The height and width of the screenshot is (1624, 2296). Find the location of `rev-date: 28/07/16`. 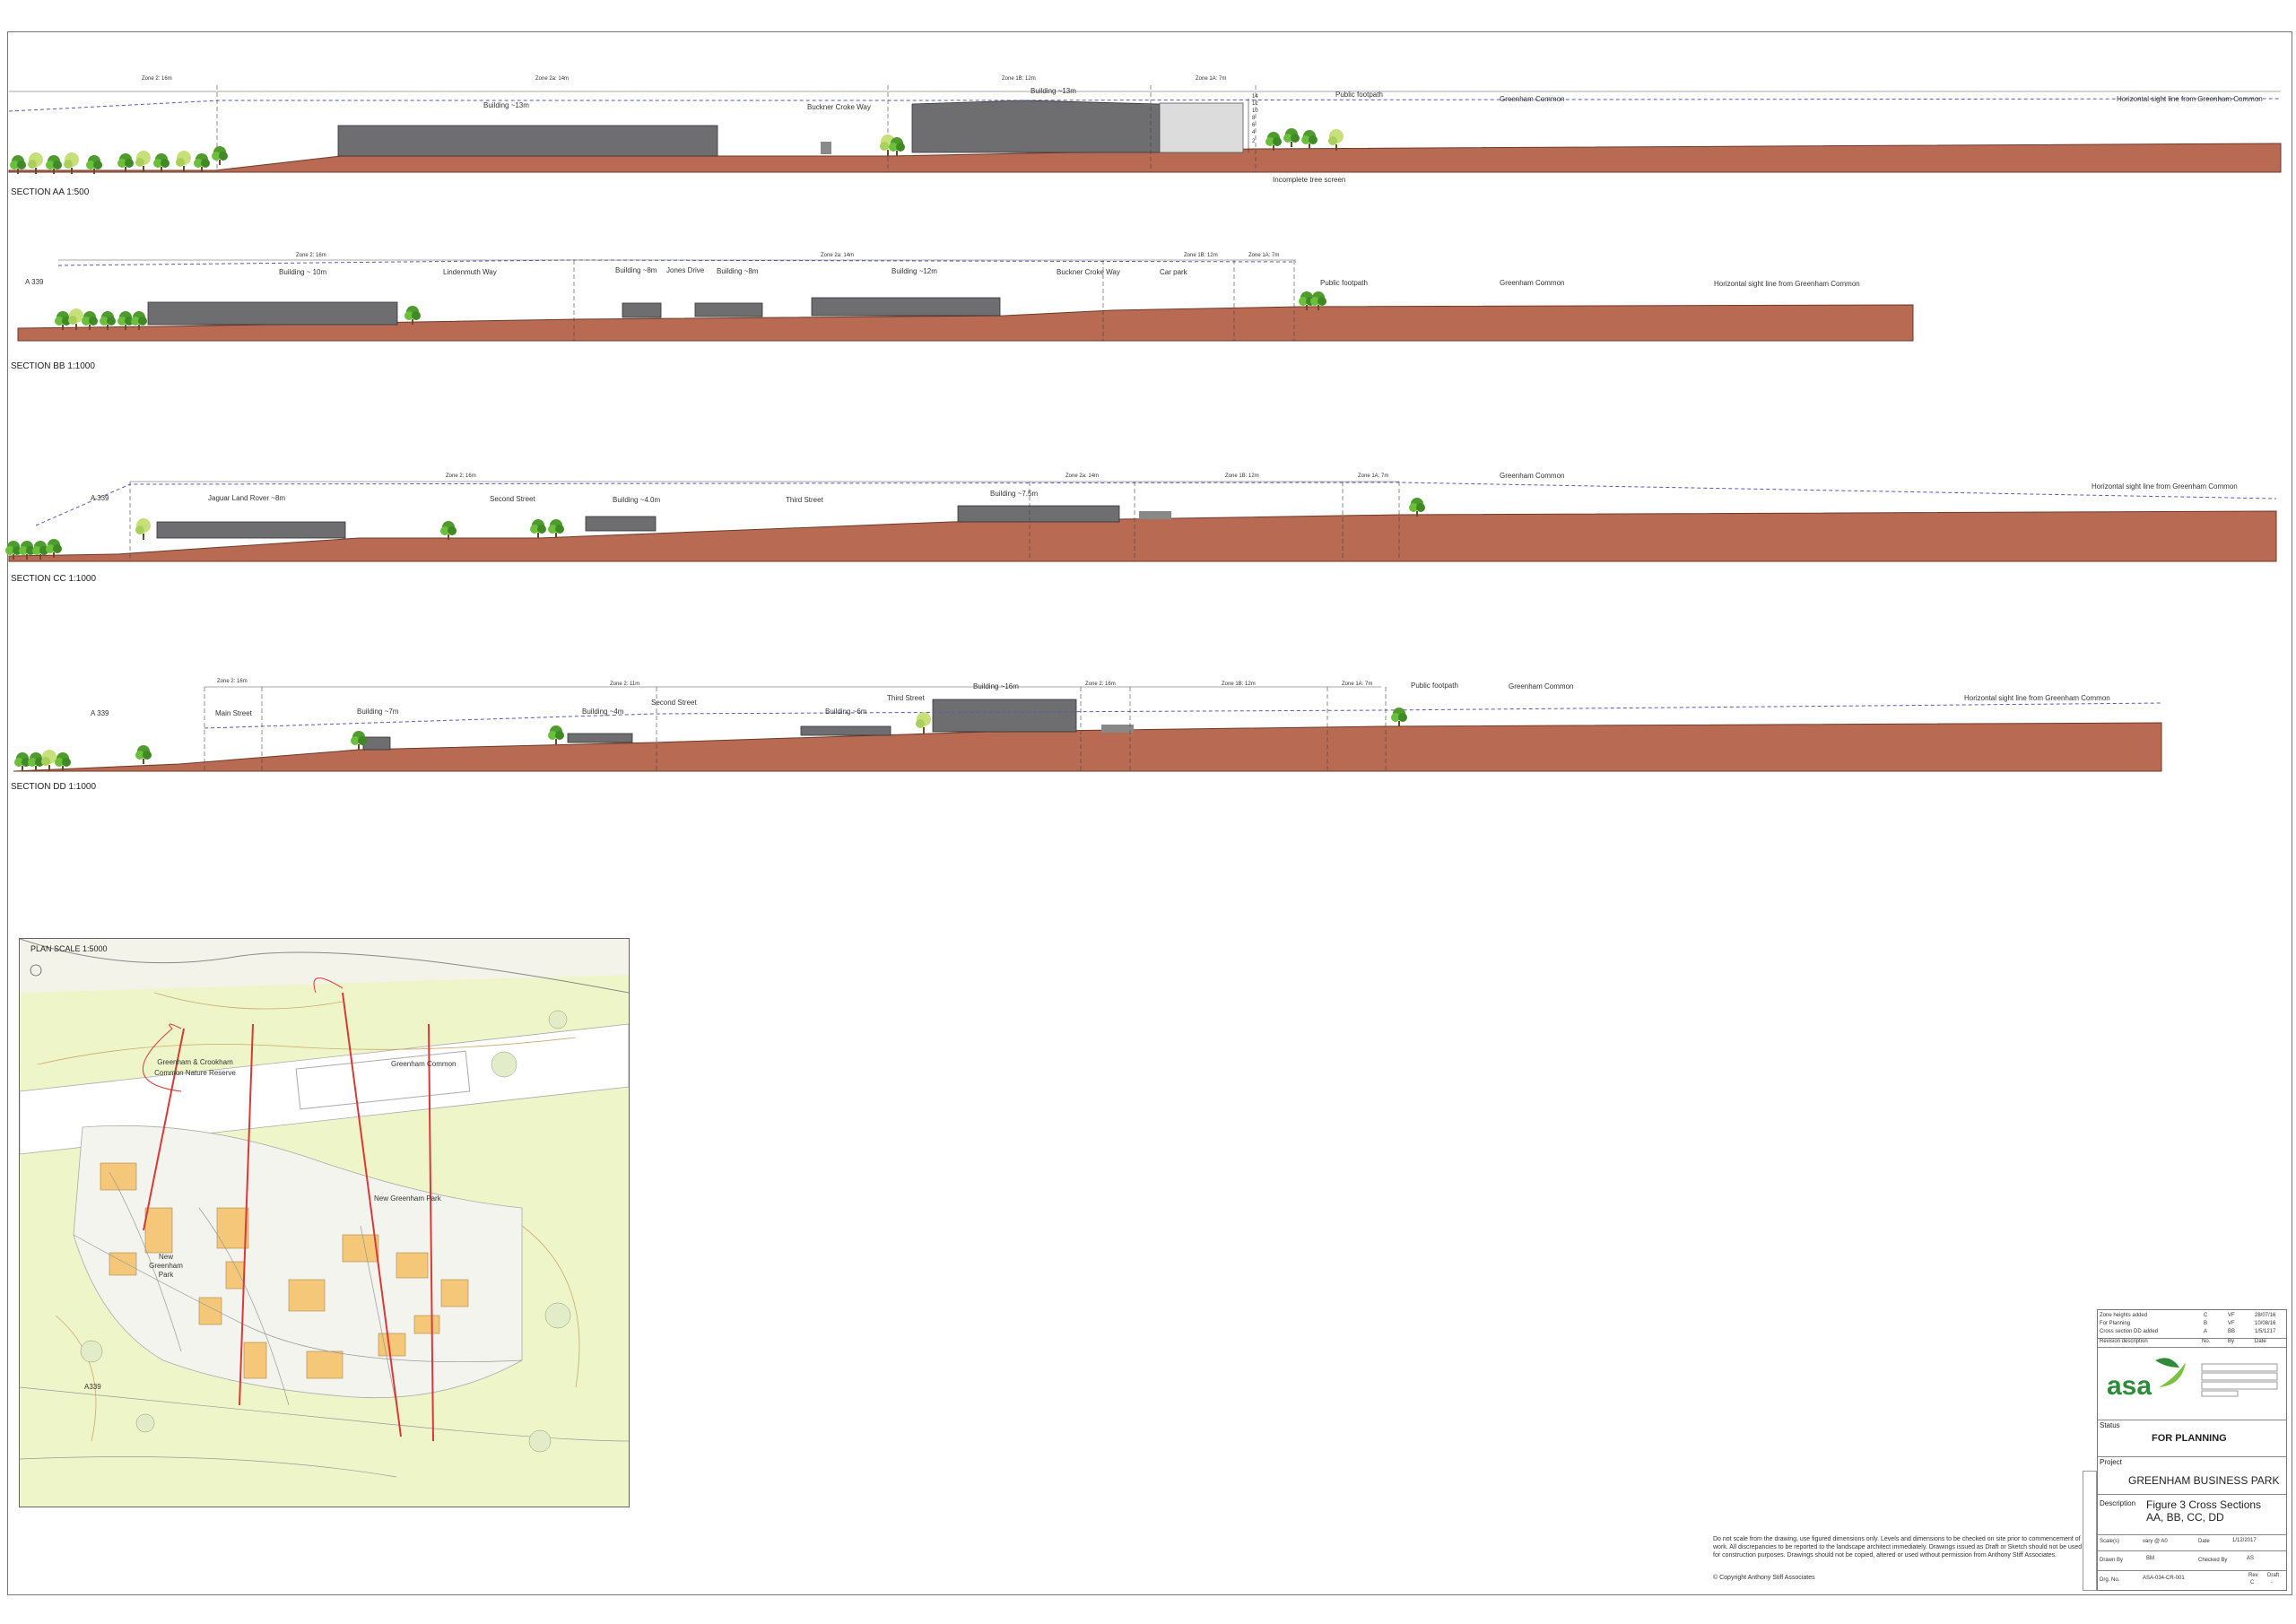

rev-date: 28/07/16 is located at coordinates (2265, 1315).